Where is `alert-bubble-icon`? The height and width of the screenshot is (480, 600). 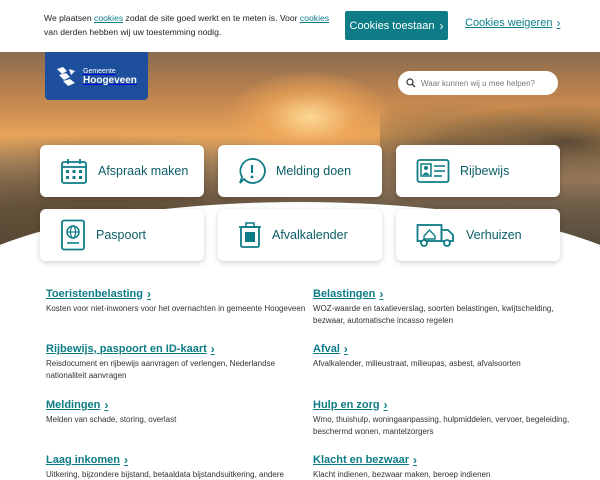 alert-bubble-icon is located at coordinates (252, 171).